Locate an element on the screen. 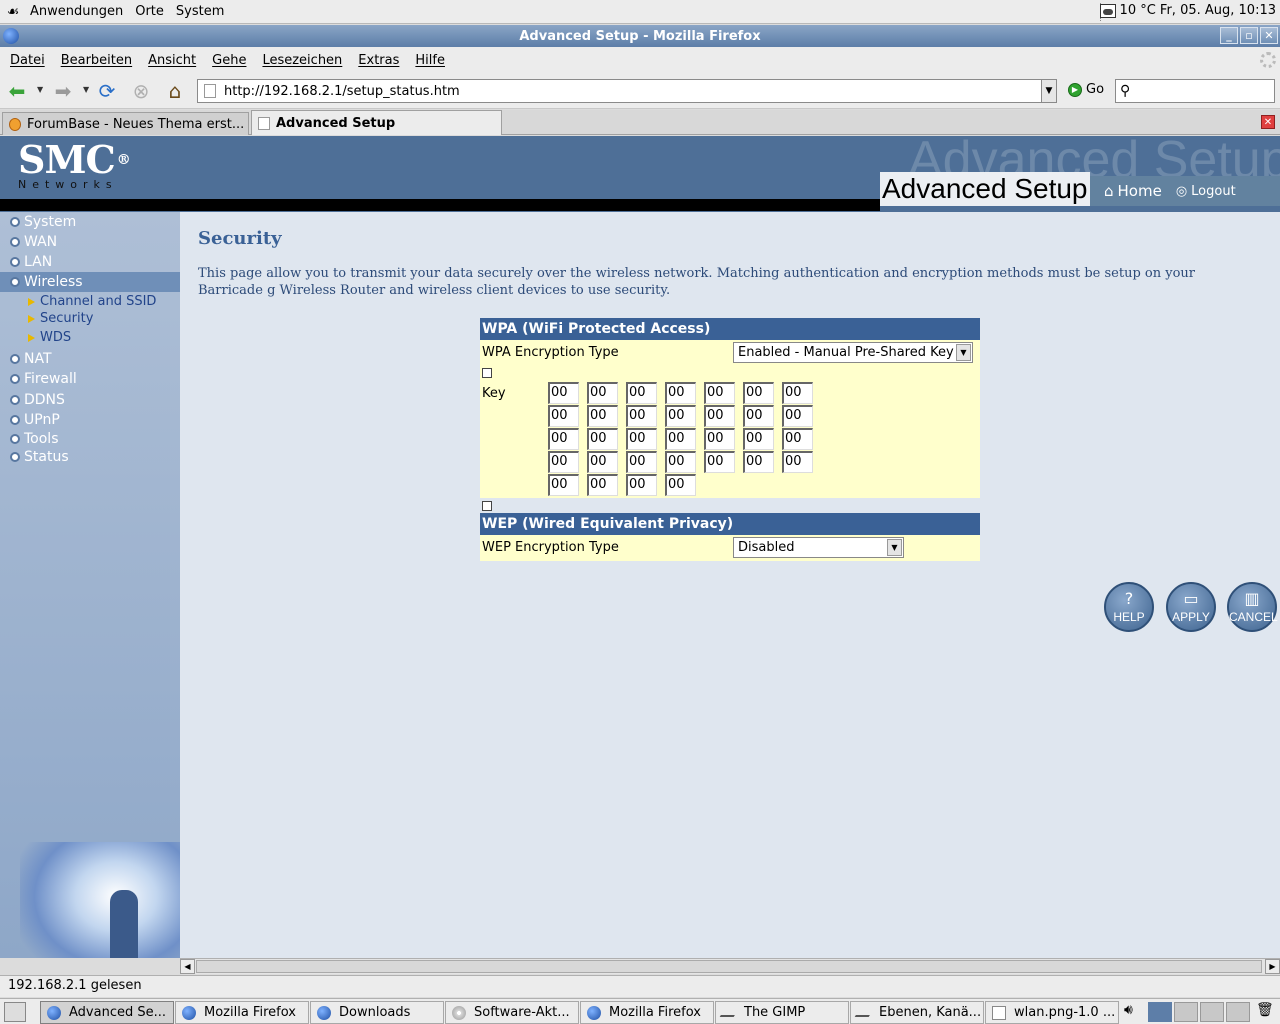 The image size is (1280, 1024). logout-link: ◎ Logout is located at coordinates (1206, 191).